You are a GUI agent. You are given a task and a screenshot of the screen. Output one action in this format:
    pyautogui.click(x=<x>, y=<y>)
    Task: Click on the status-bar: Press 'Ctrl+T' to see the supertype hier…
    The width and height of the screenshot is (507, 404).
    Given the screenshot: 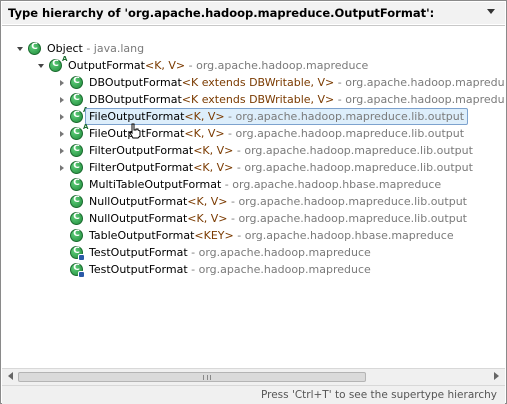 What is the action you would take?
    pyautogui.click(x=253, y=394)
    